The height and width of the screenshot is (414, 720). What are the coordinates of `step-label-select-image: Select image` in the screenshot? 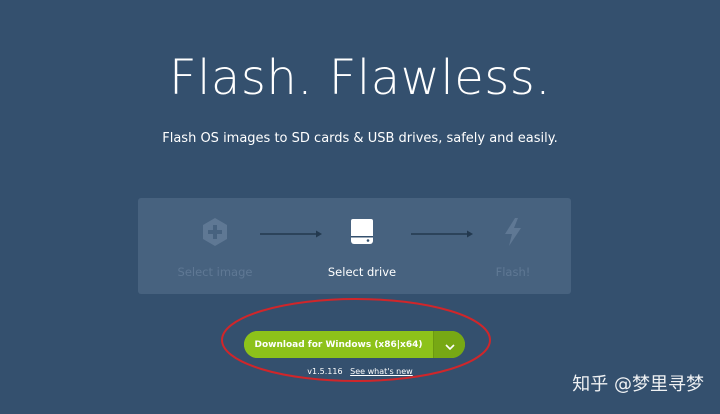 It's located at (215, 272).